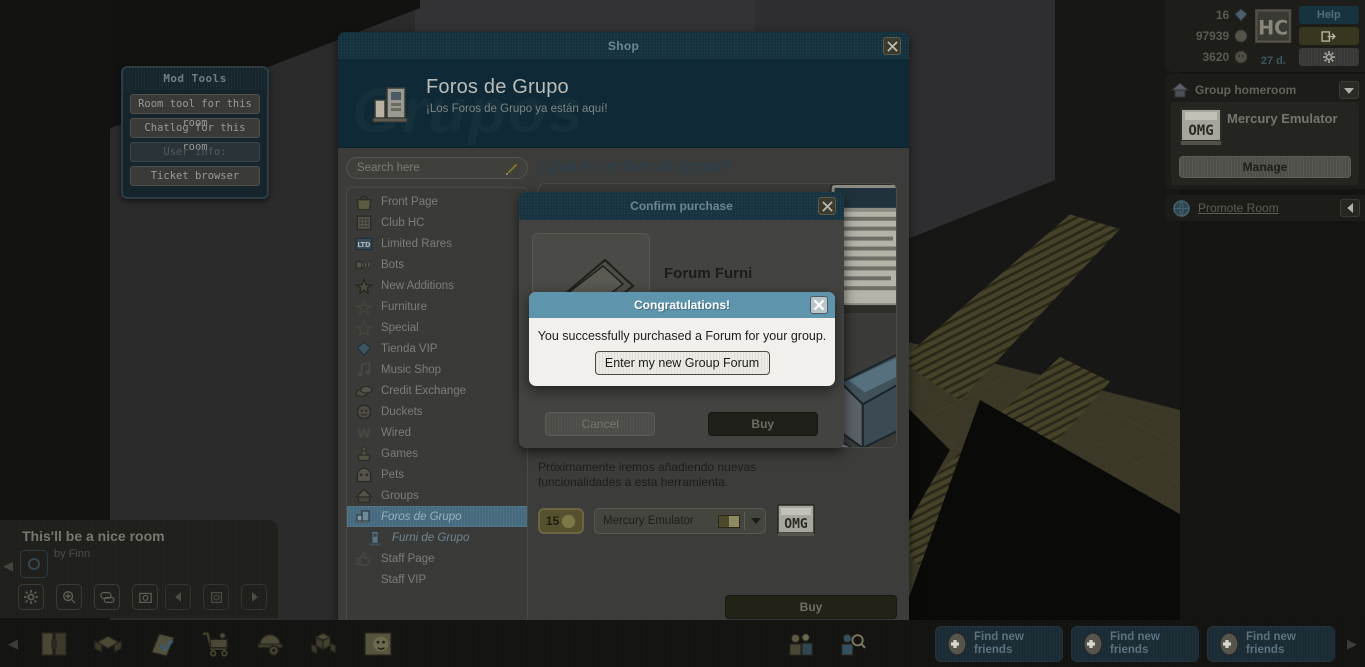 Image resolution: width=1365 pixels, height=667 pixels. I want to click on shop-category-groups: Groups, so click(437, 495).